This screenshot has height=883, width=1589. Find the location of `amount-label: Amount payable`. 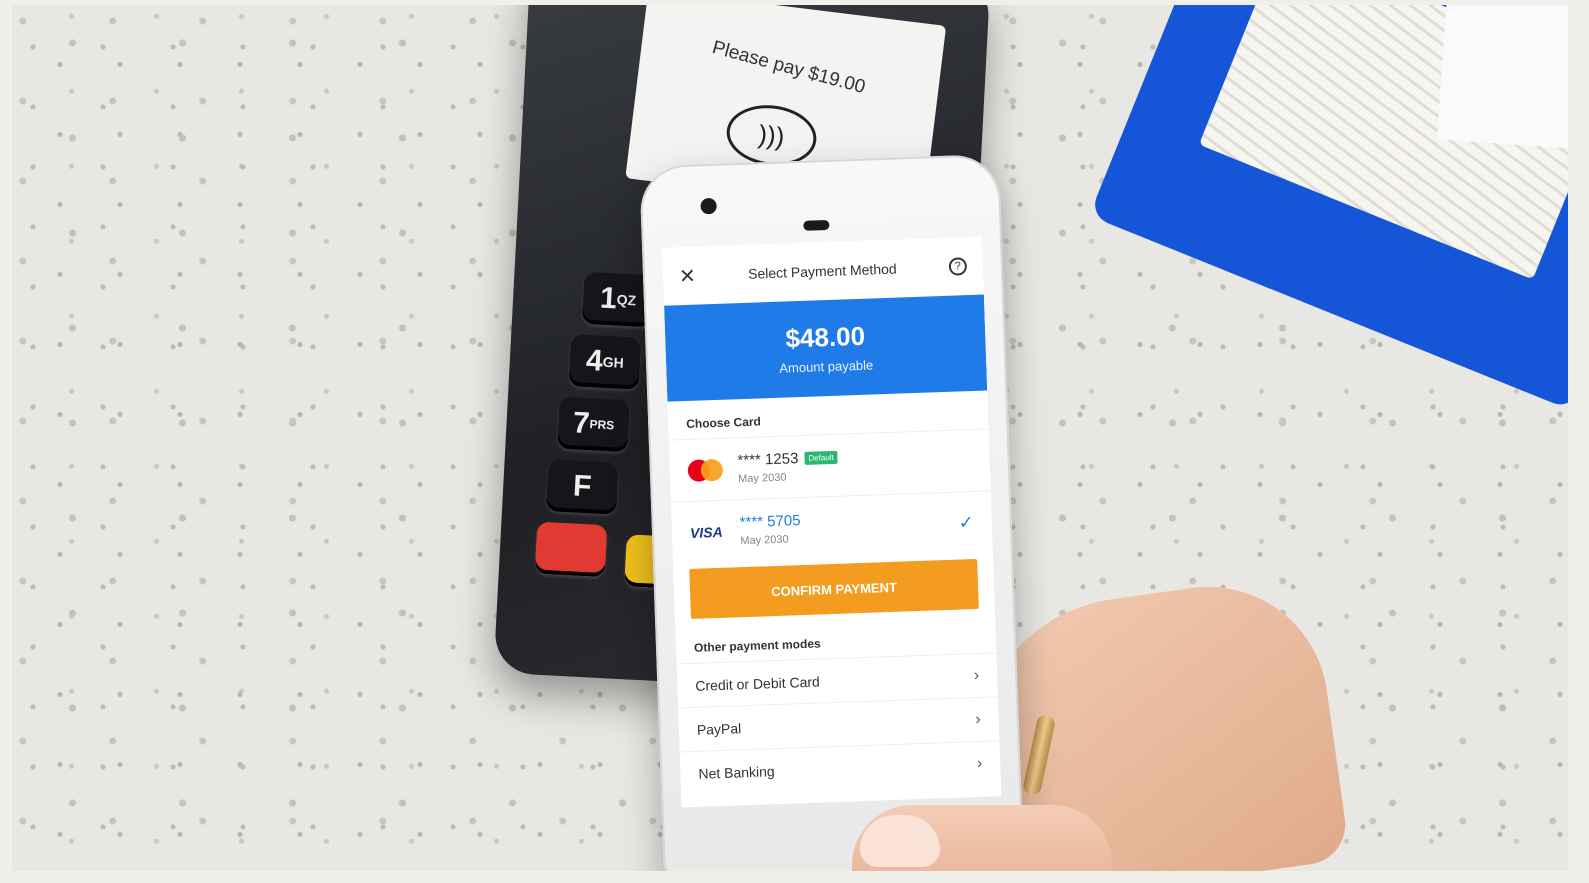

amount-label: Amount payable is located at coordinates (826, 366).